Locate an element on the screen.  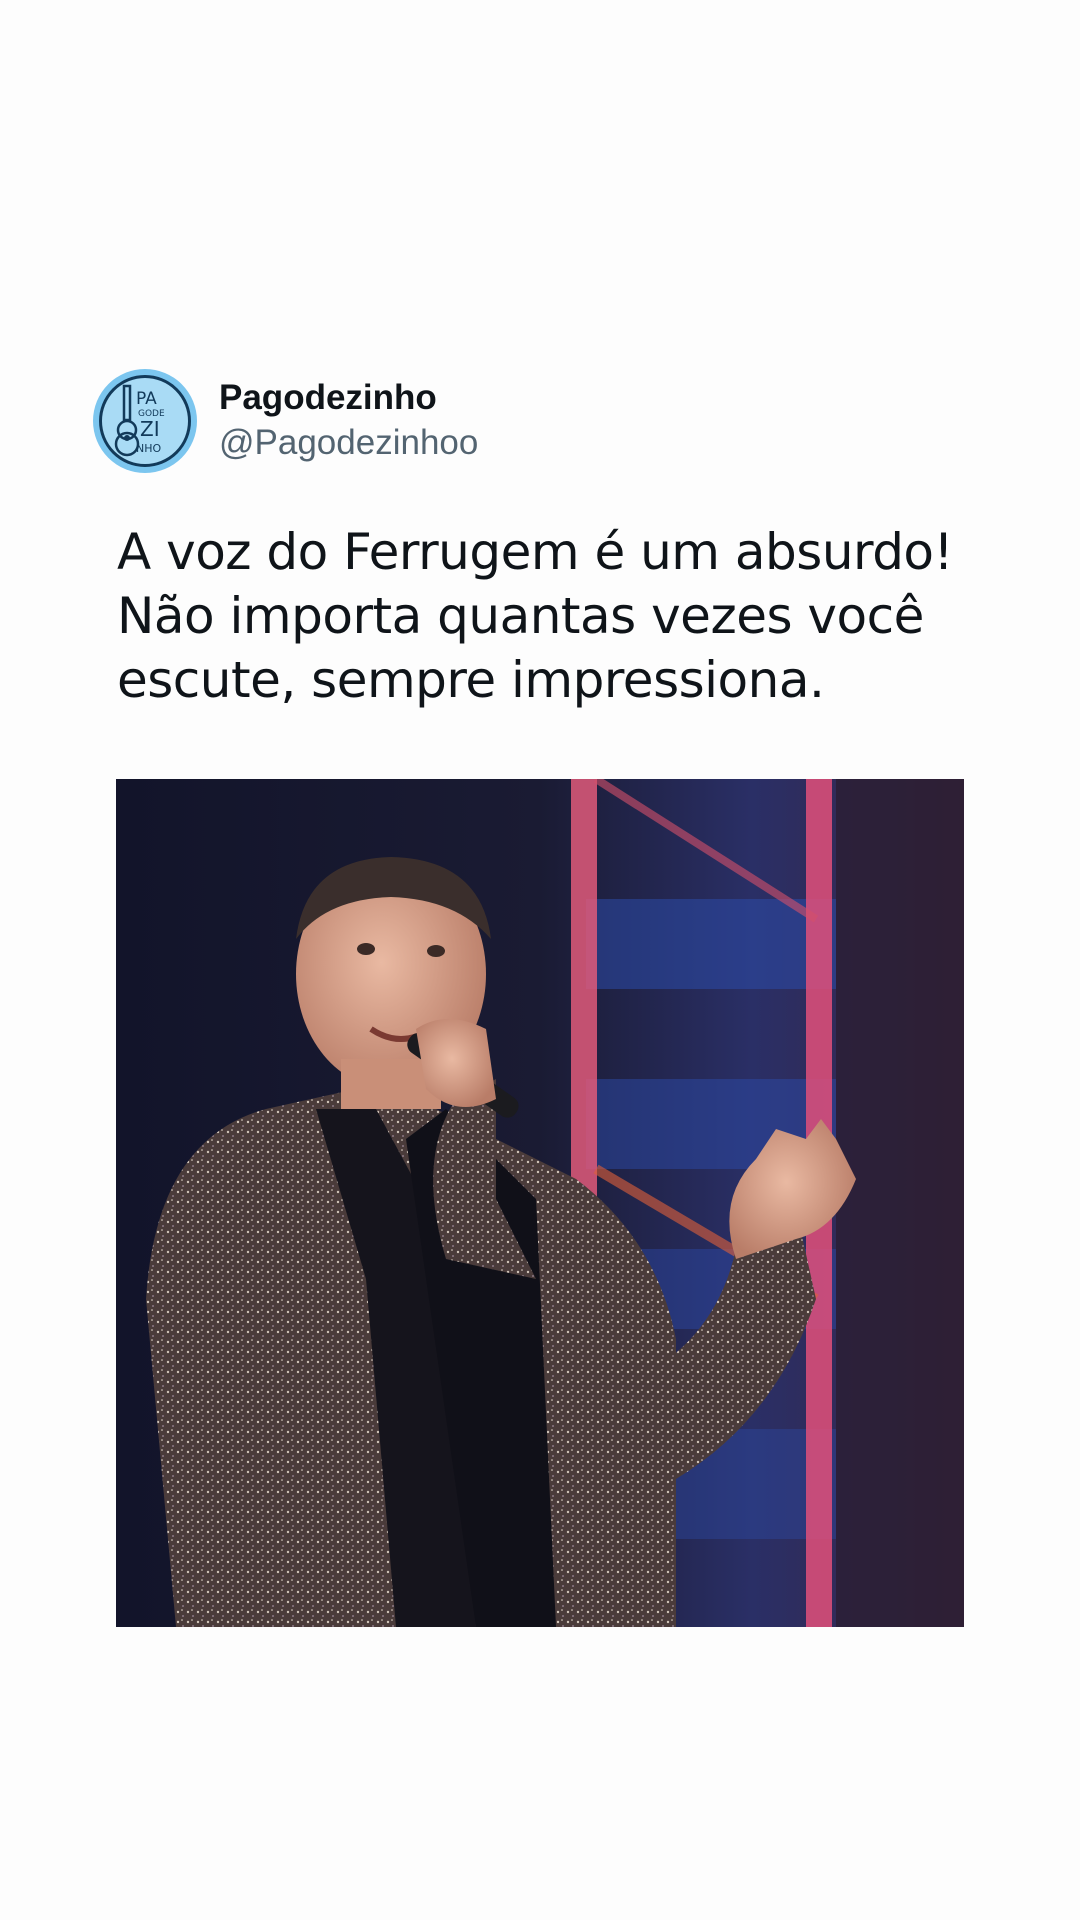
avatar: PA GODE ZI NHO is located at coordinates (145, 421).